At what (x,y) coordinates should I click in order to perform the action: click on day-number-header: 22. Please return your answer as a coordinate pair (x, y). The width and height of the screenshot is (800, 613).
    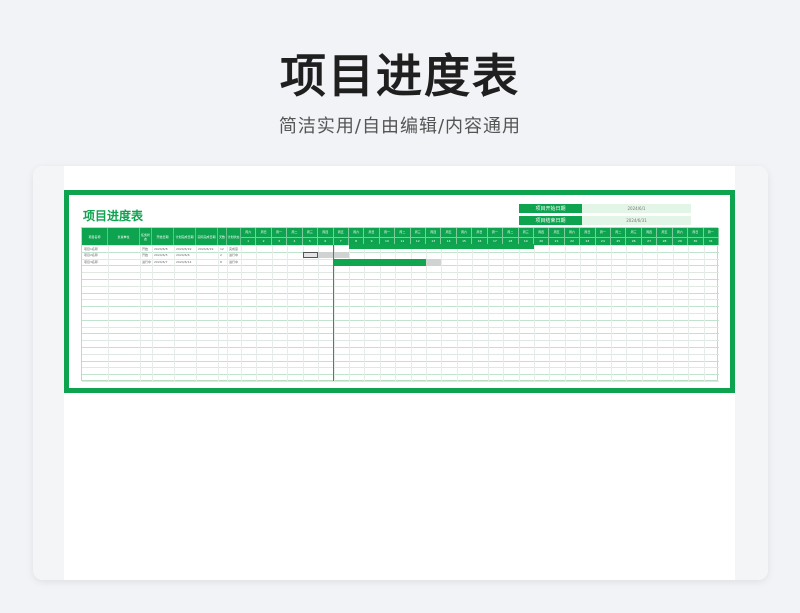
    Looking at the image, I should click on (572, 240).